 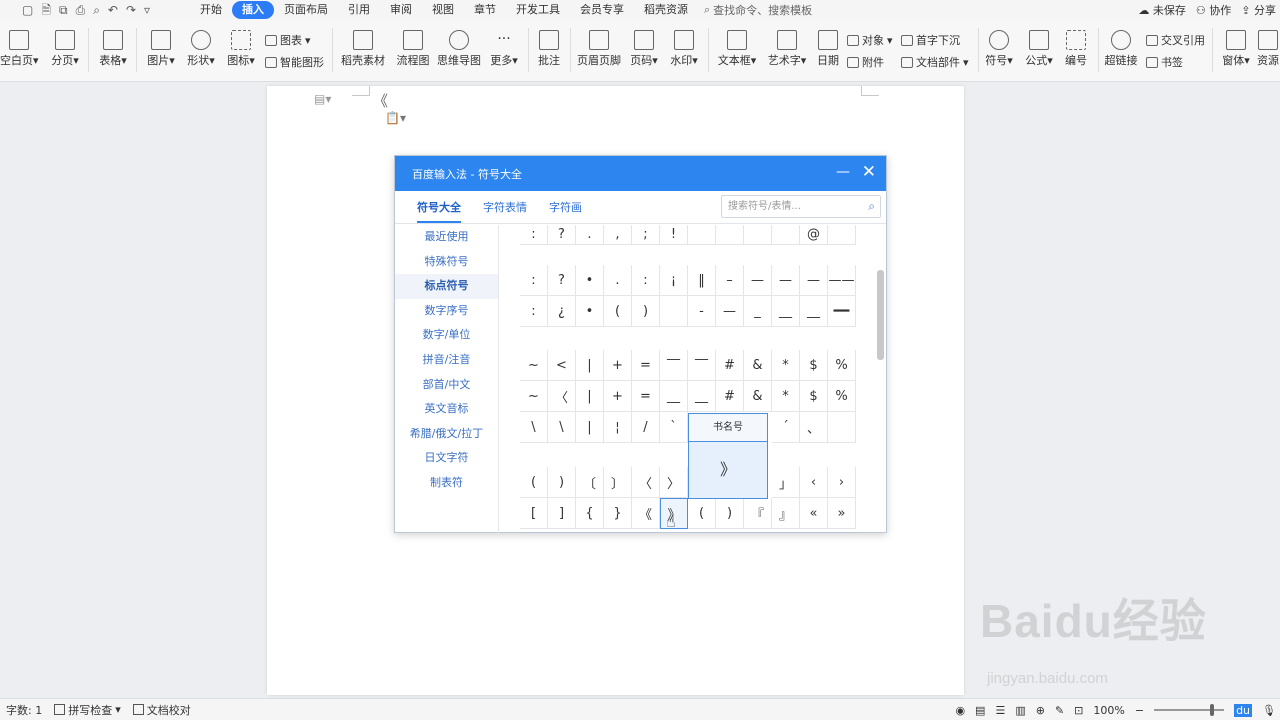 What do you see at coordinates (618, 235) in the screenshot?
I see `symbol-cell: ,` at bounding box center [618, 235].